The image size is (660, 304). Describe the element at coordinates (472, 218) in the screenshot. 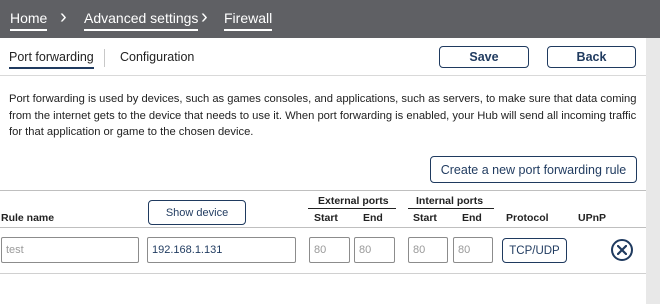

I see `internal-end-header: End` at that location.